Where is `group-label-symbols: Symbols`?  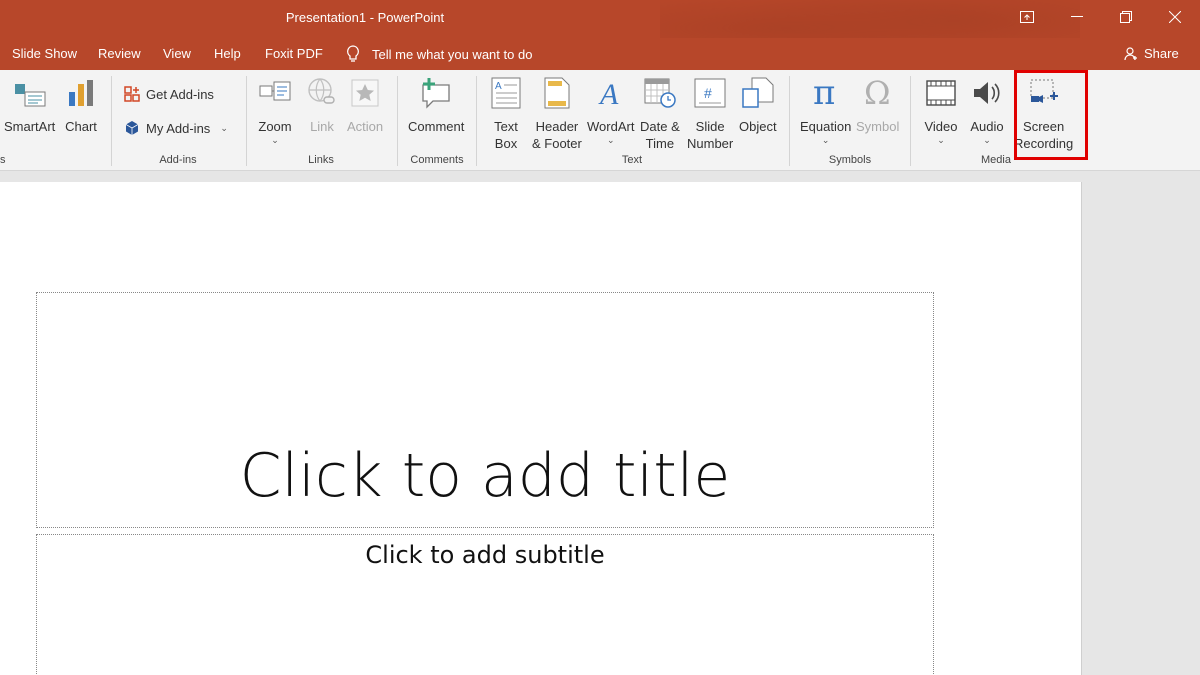 group-label-symbols: Symbols is located at coordinates (850, 160).